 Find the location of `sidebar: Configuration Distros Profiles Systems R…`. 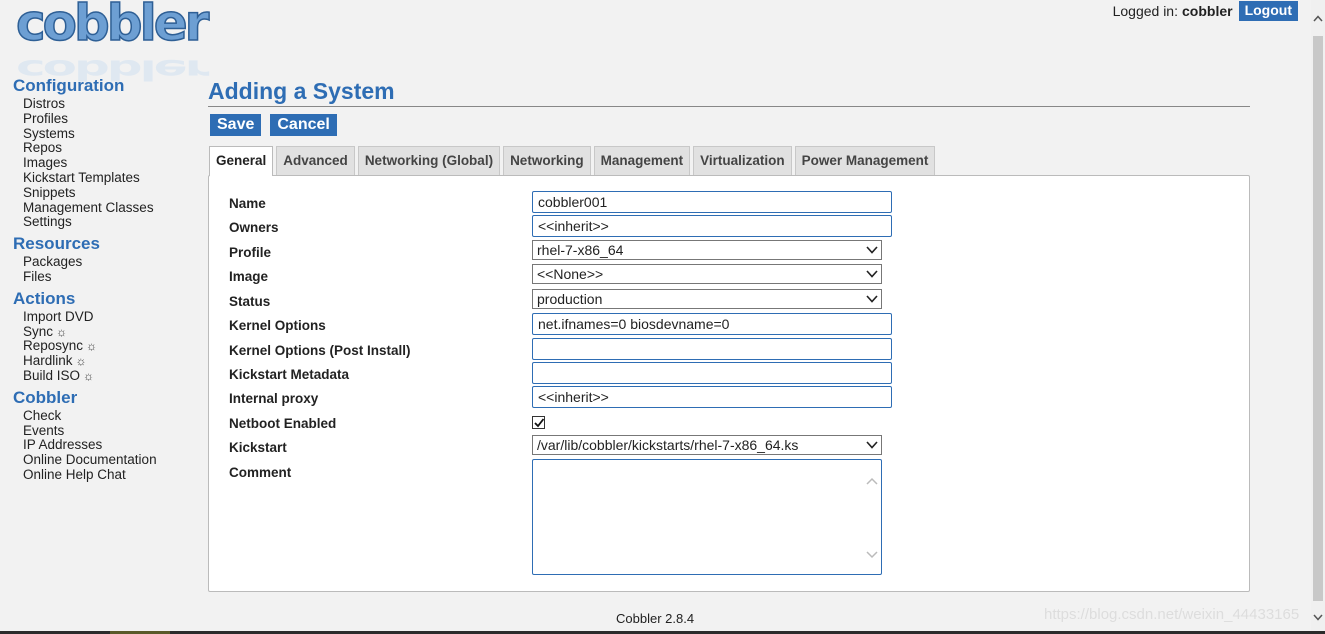

sidebar: Configuration Distros Profiles Systems R… is located at coordinates (103, 281).